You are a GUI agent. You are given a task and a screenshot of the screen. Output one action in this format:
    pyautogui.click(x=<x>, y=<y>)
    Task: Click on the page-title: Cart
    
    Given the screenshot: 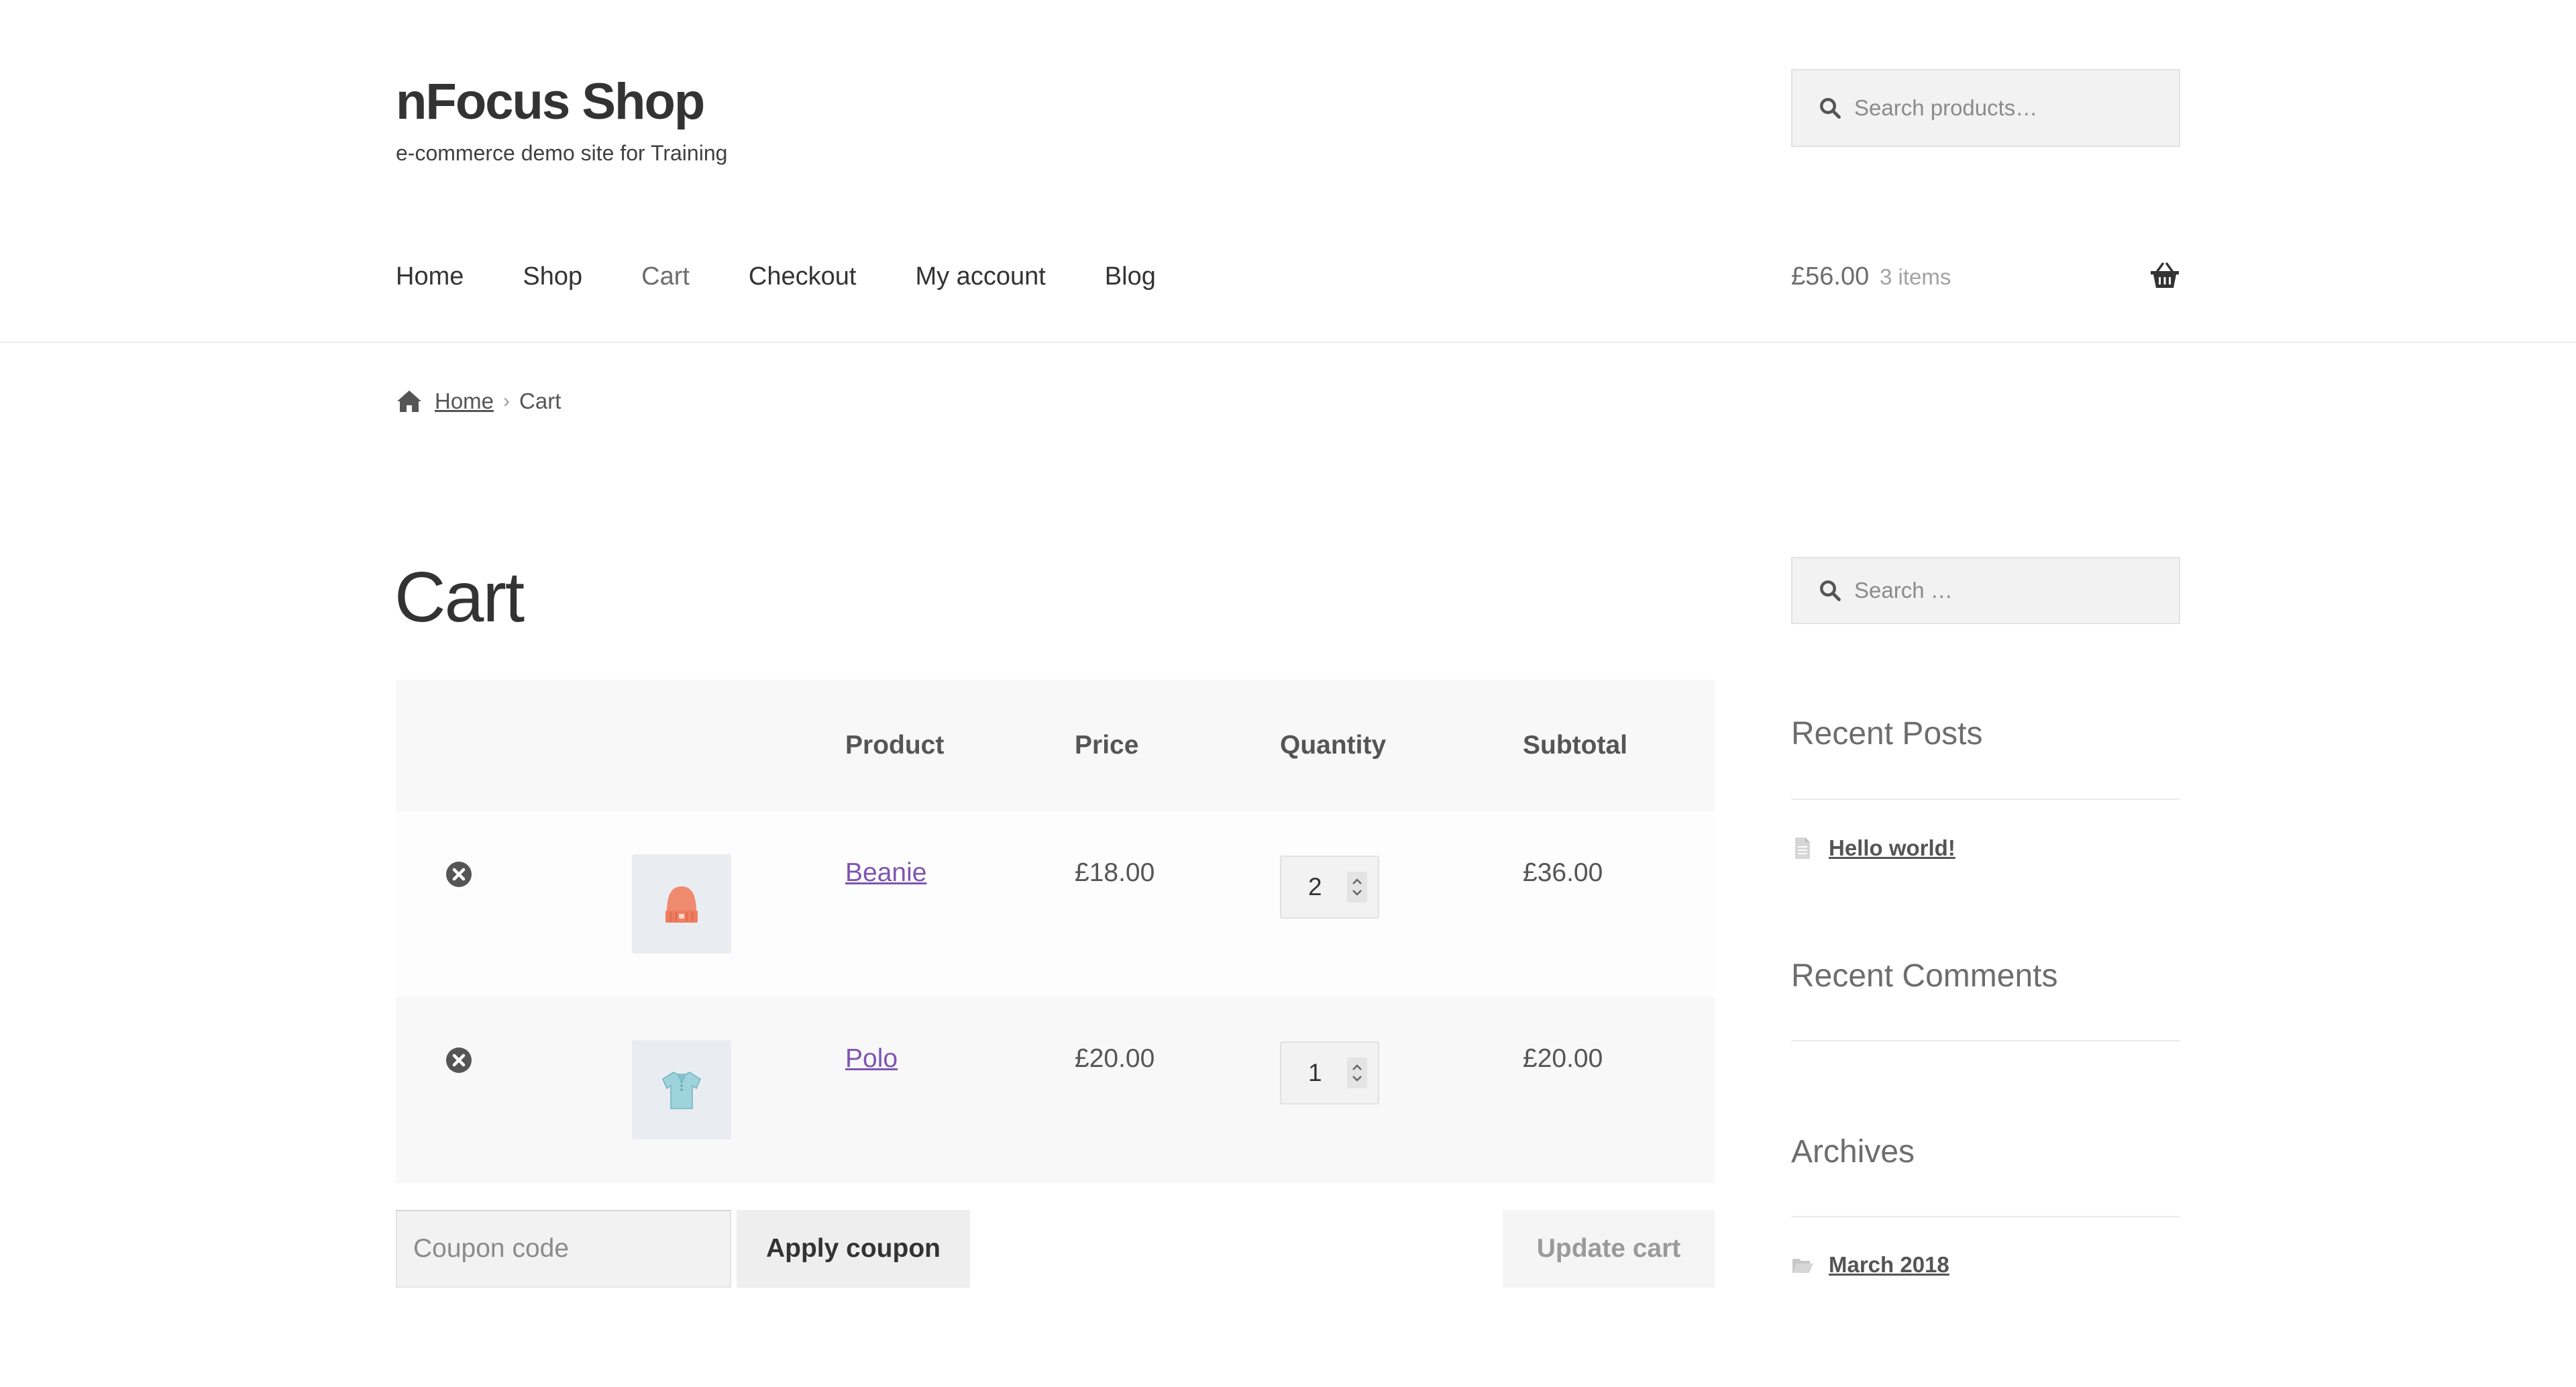 What is the action you would take?
    pyautogui.click(x=459, y=597)
    